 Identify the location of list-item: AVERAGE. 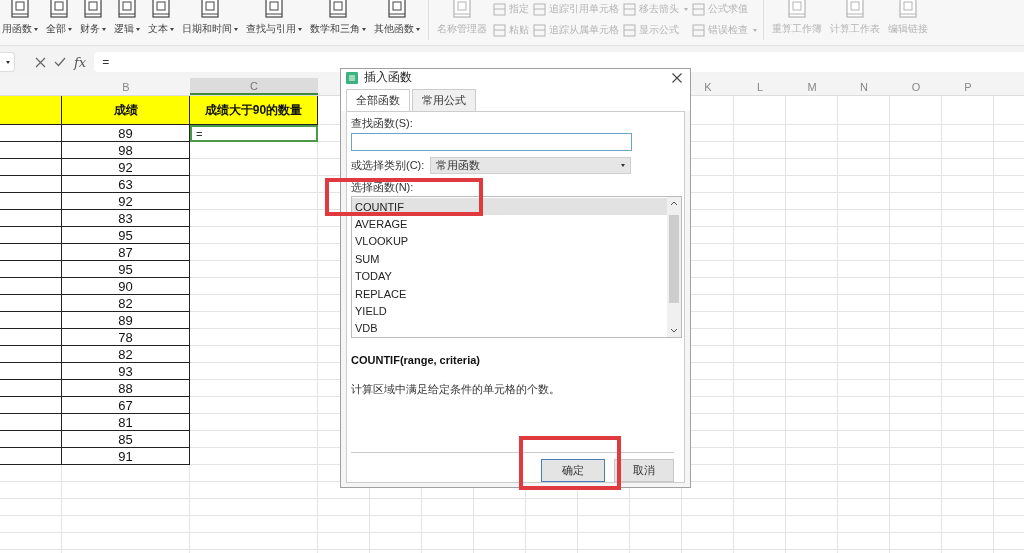
(509, 224).